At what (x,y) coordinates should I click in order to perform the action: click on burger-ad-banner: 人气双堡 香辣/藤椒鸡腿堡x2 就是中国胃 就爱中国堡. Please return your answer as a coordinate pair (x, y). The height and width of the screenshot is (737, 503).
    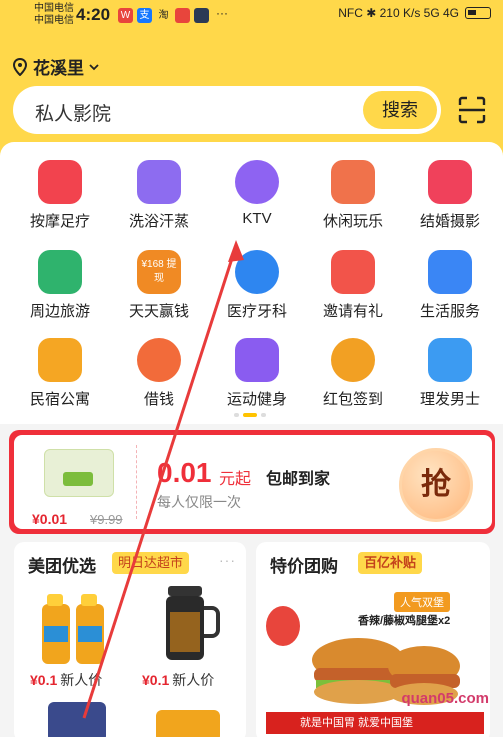
    Looking at the image, I should click on (375, 660).